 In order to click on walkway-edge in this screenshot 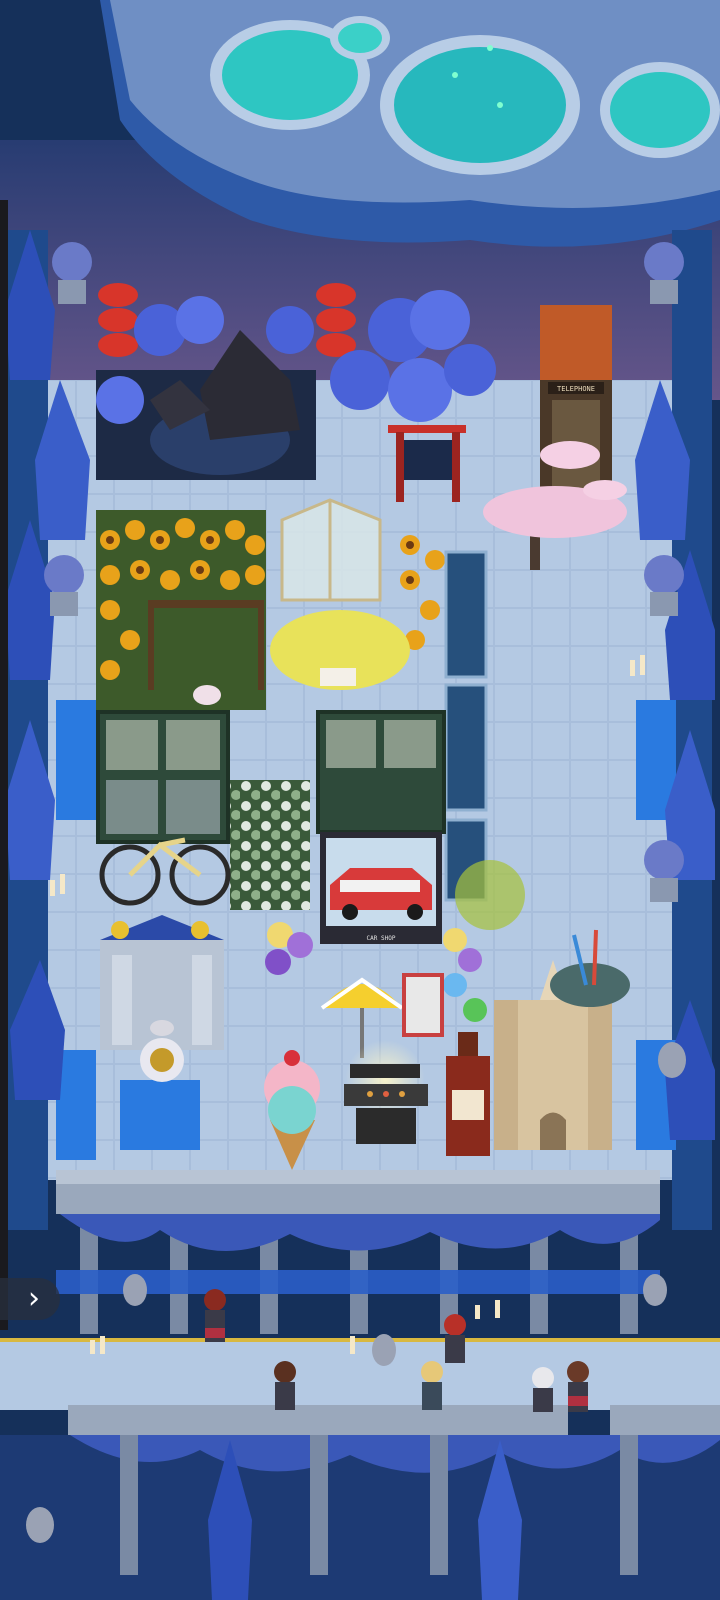, I will do `click(360, 1340)`.